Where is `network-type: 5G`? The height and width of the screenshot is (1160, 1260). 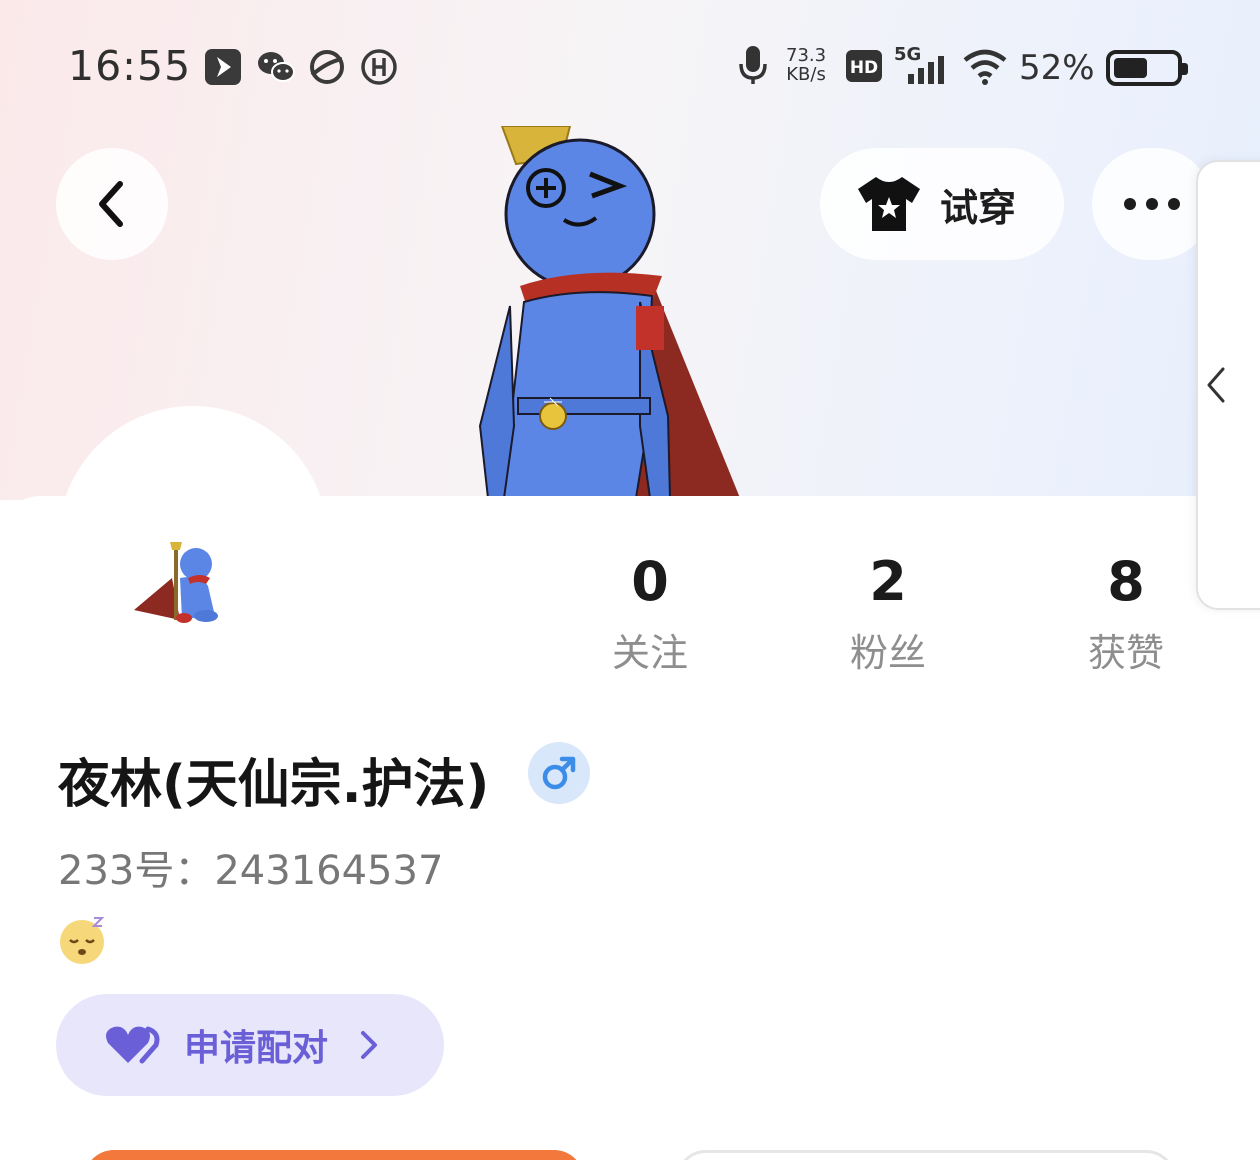
network-type: 5G is located at coordinates (907, 54).